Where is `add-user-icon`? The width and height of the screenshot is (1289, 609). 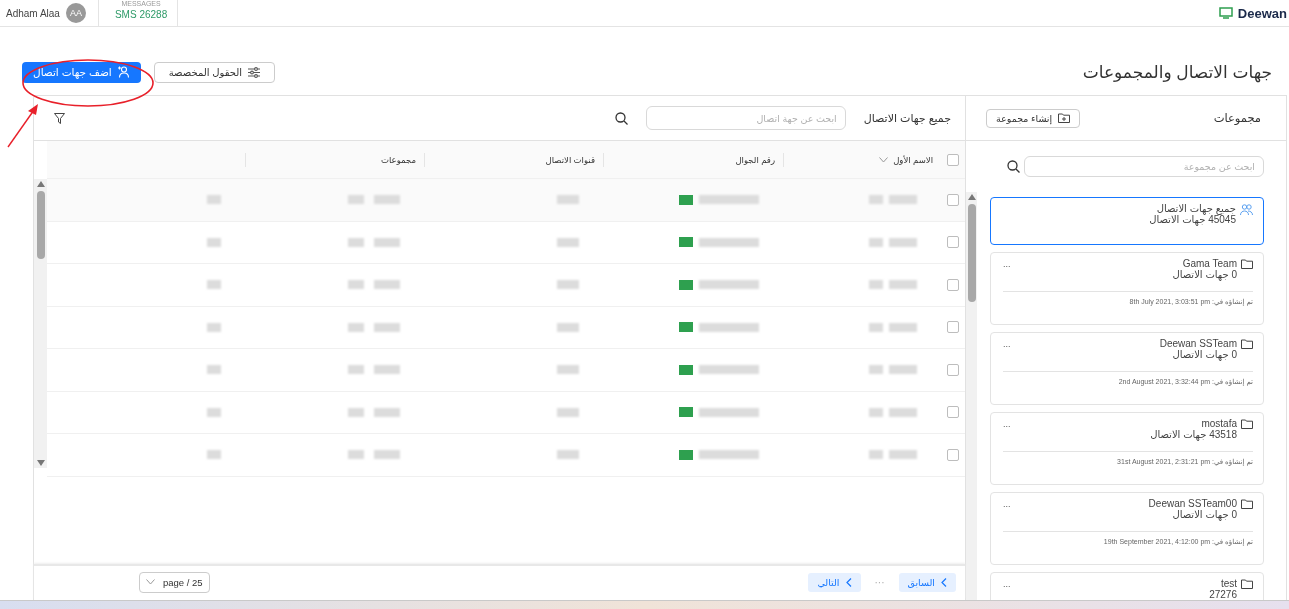 add-user-icon is located at coordinates (123, 72).